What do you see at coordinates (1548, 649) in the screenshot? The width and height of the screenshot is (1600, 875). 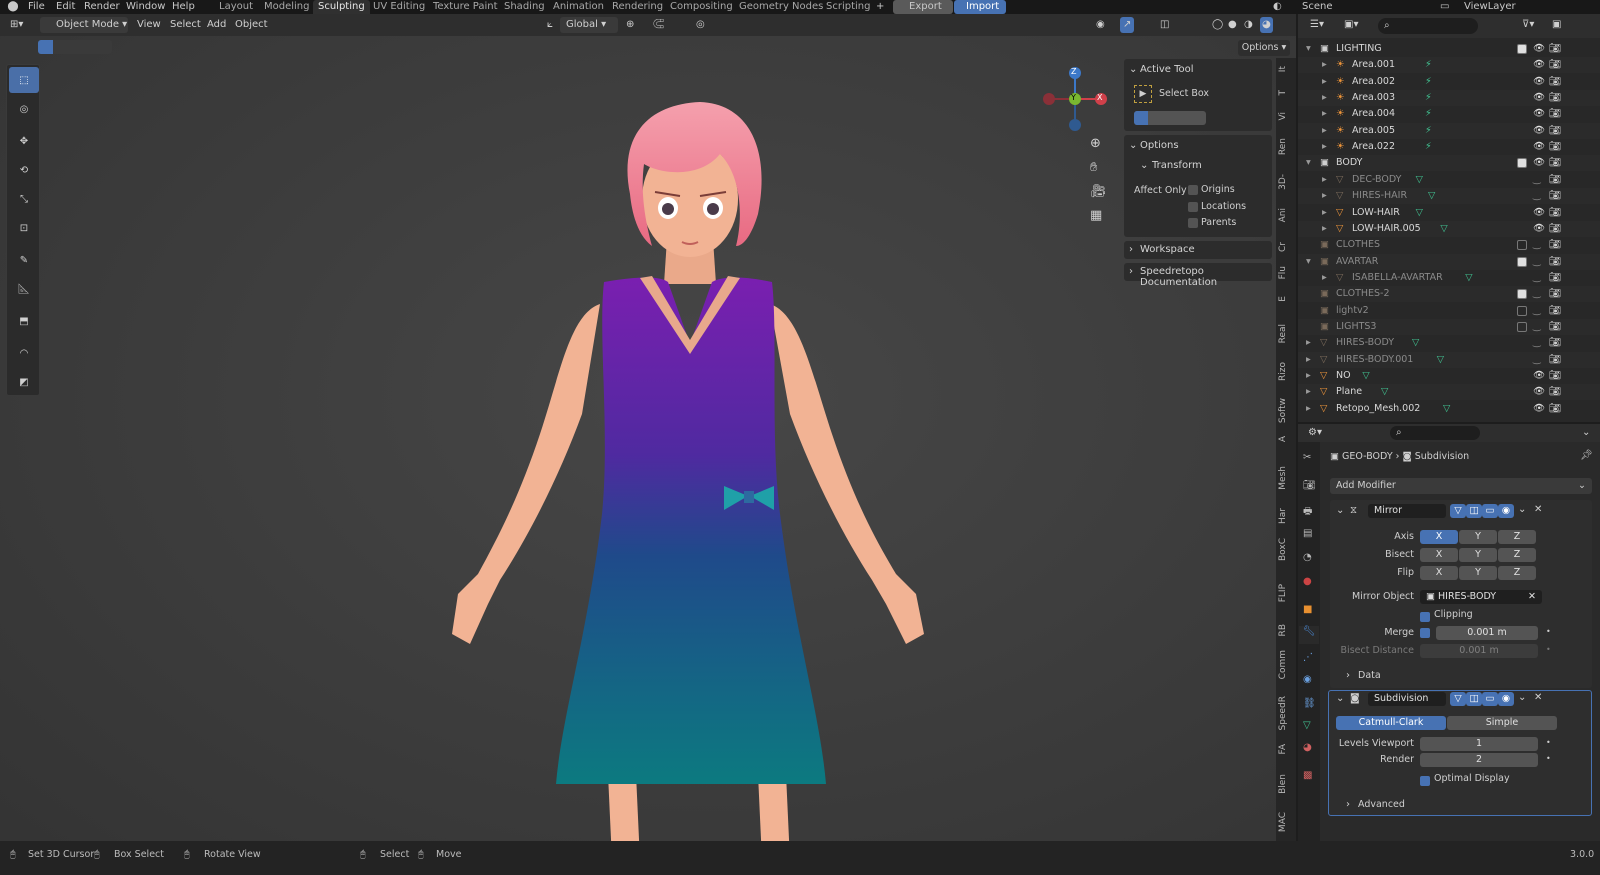 I see `bisect-distance-keyframe-icon: •` at bounding box center [1548, 649].